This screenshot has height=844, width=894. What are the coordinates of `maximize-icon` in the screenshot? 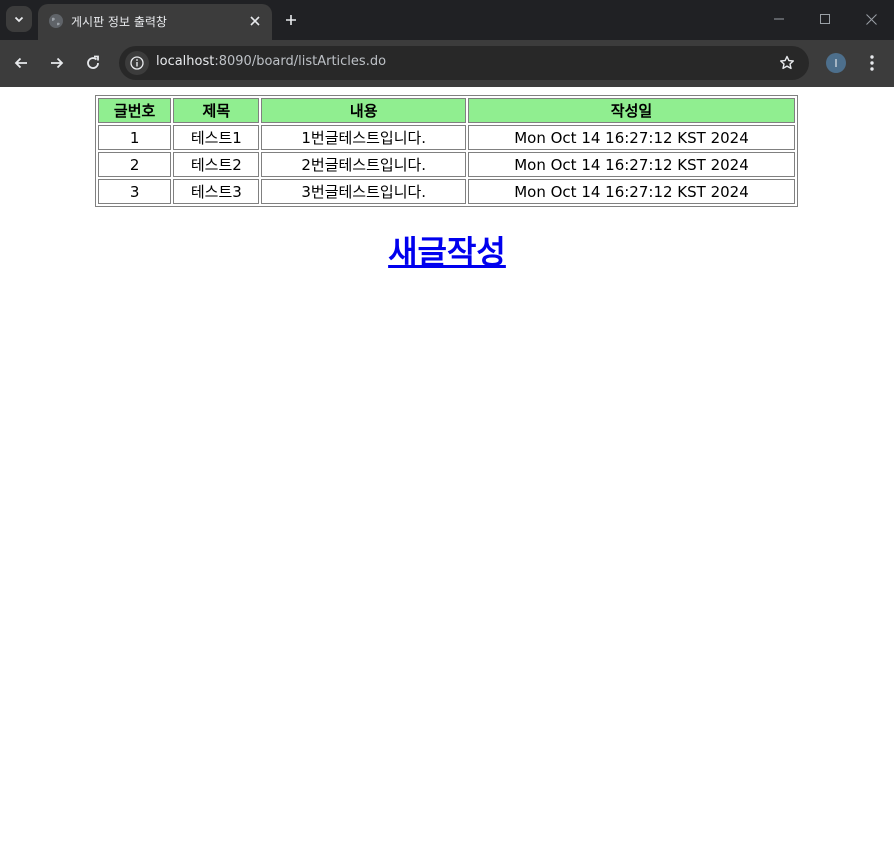 It's located at (825, 19).